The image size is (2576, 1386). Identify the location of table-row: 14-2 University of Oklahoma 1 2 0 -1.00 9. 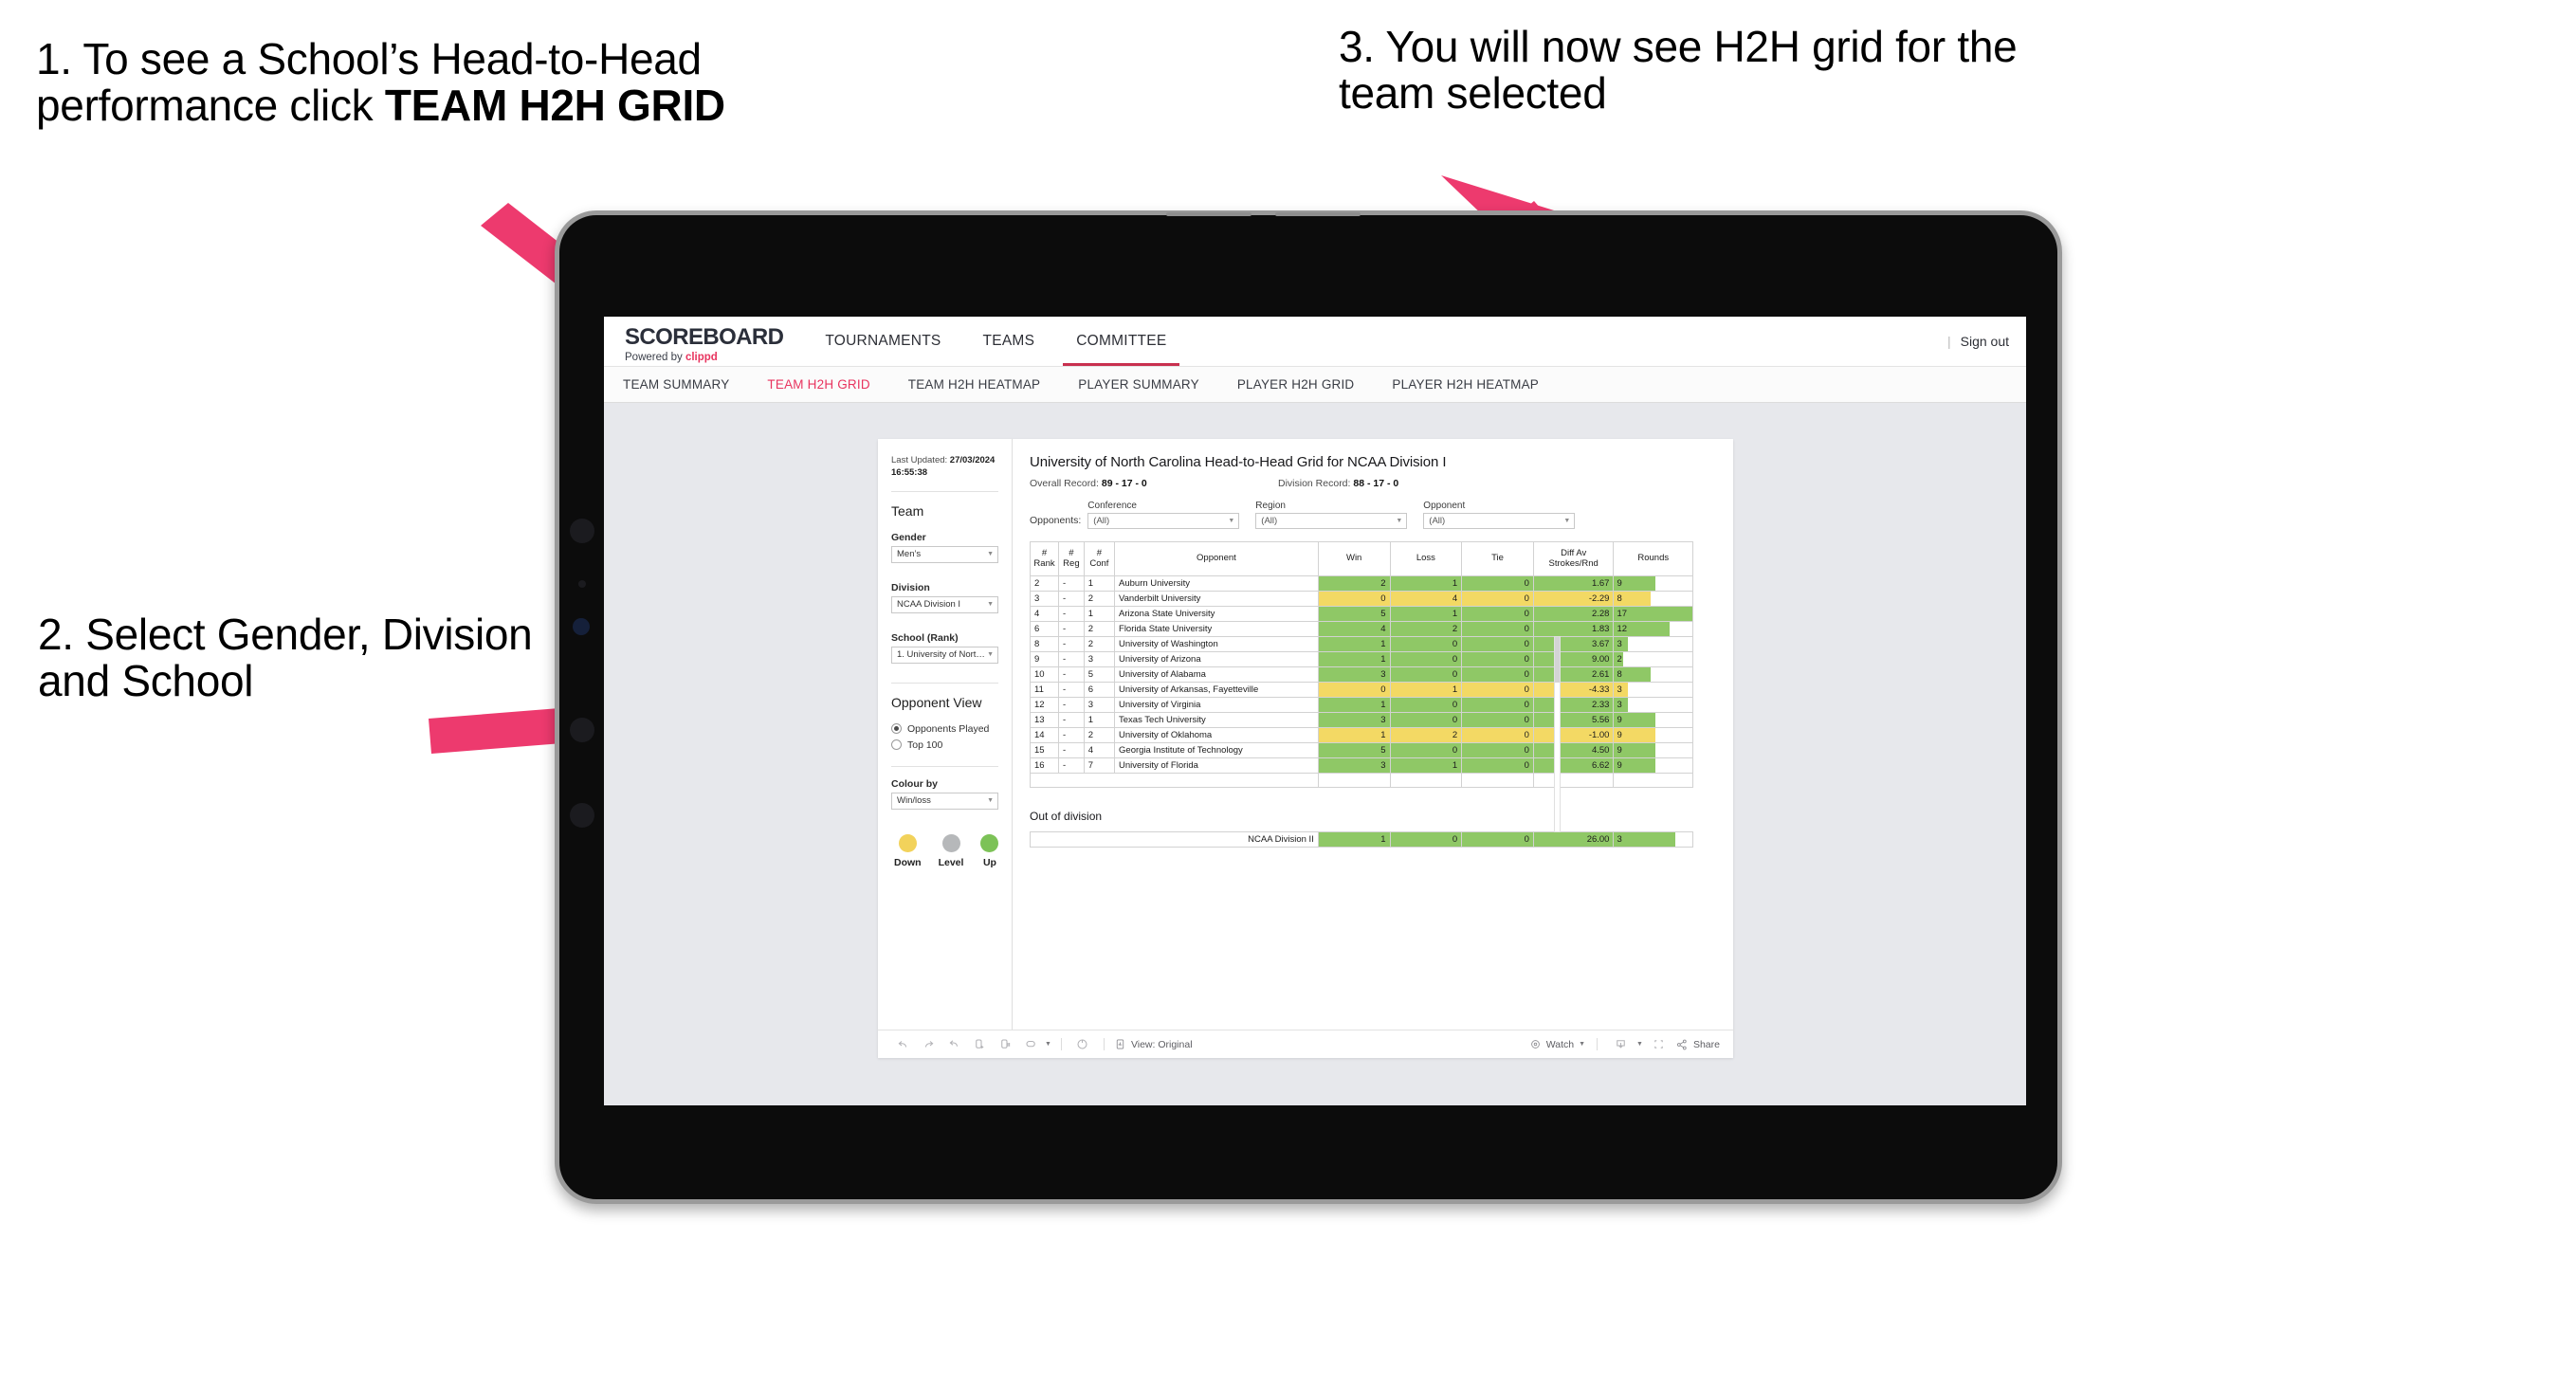
(1361, 735).